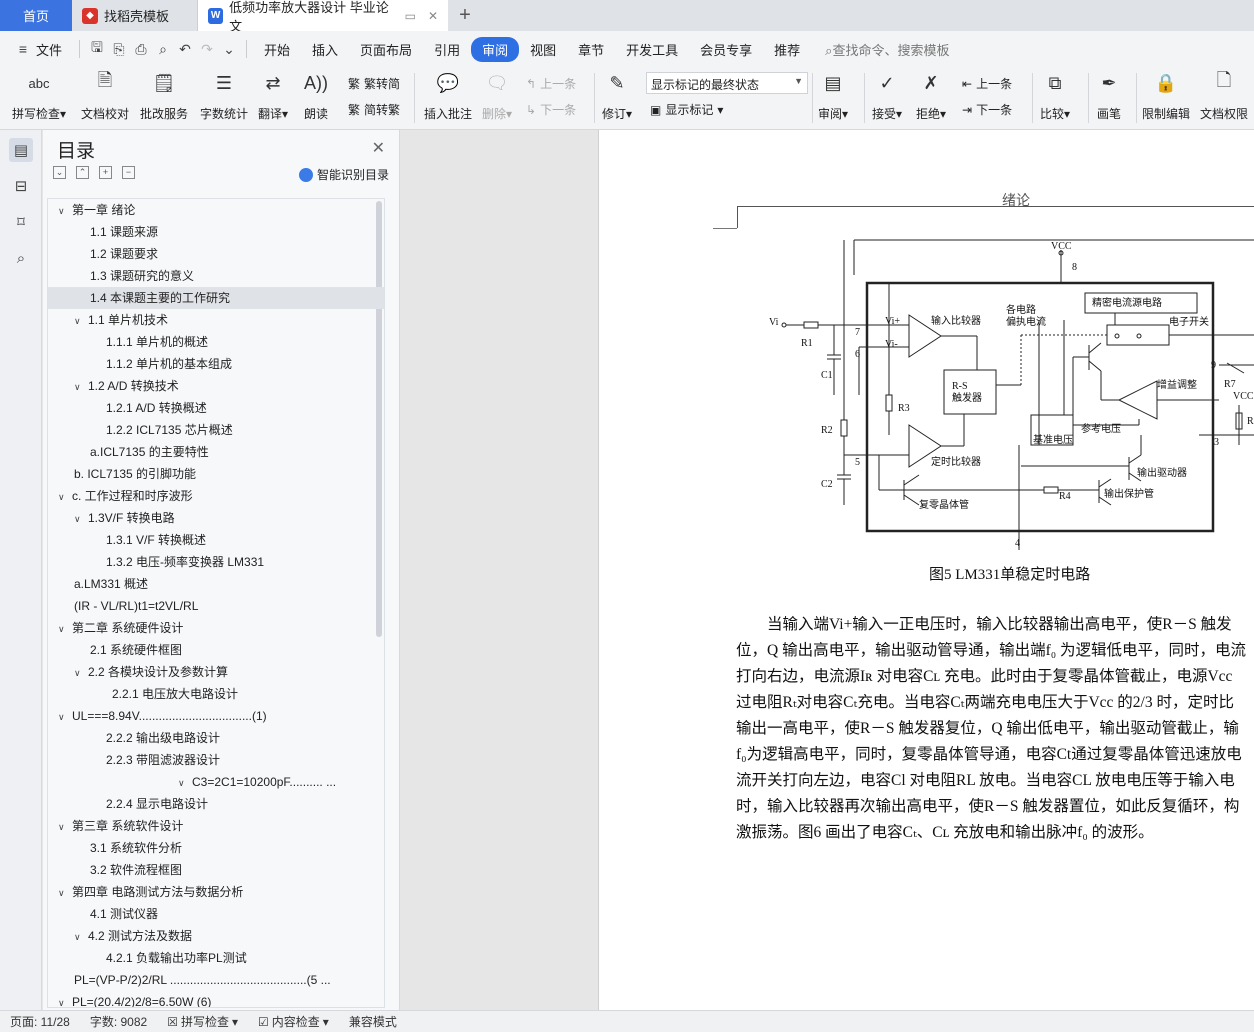  What do you see at coordinates (216, 936) in the screenshot?
I see `toc-item: ∨ 4.2 测试方法及数据` at bounding box center [216, 936].